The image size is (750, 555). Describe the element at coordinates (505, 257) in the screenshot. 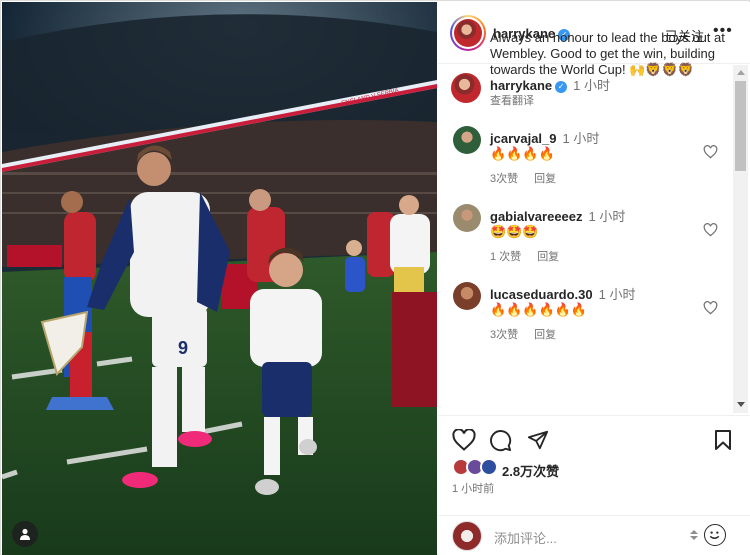

I see `comment-likes: 1 次赞` at that location.